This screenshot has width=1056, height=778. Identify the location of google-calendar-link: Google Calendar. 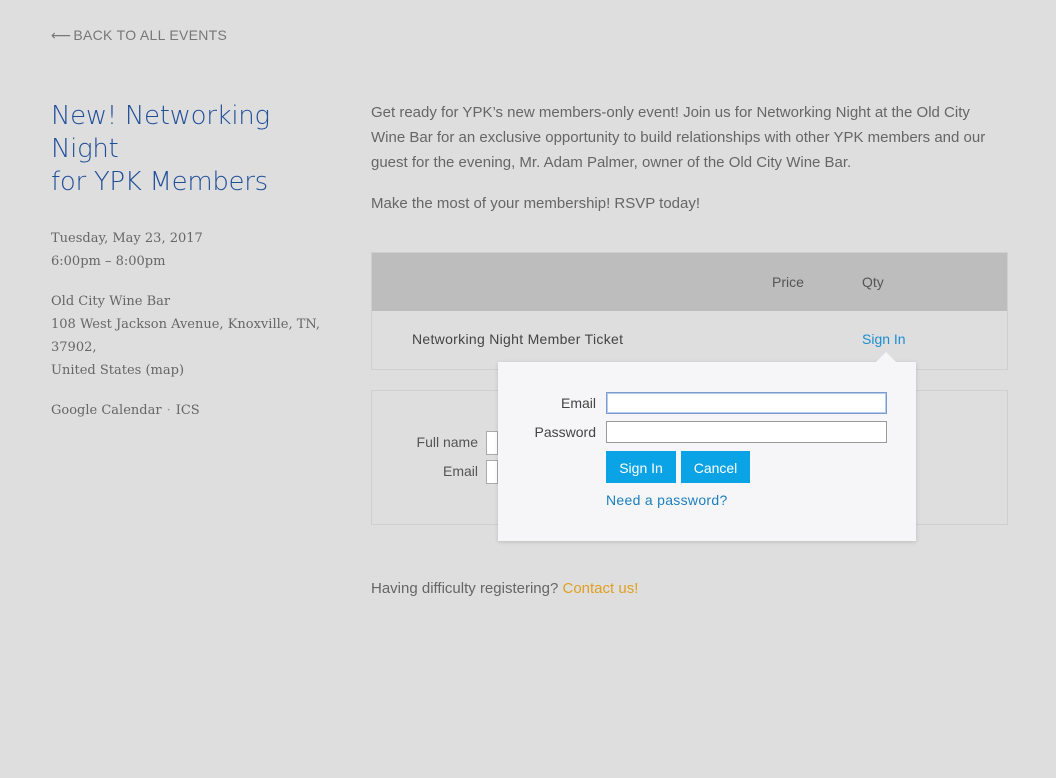
(106, 410).